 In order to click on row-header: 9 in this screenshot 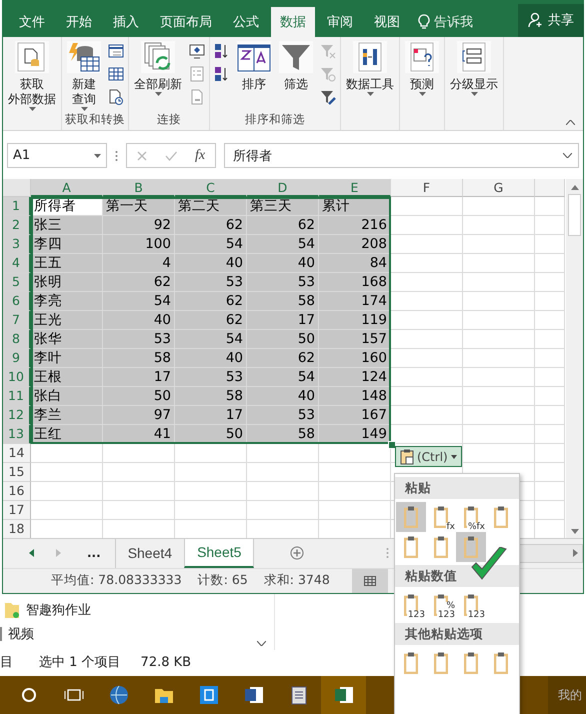, I will do `click(17, 358)`.